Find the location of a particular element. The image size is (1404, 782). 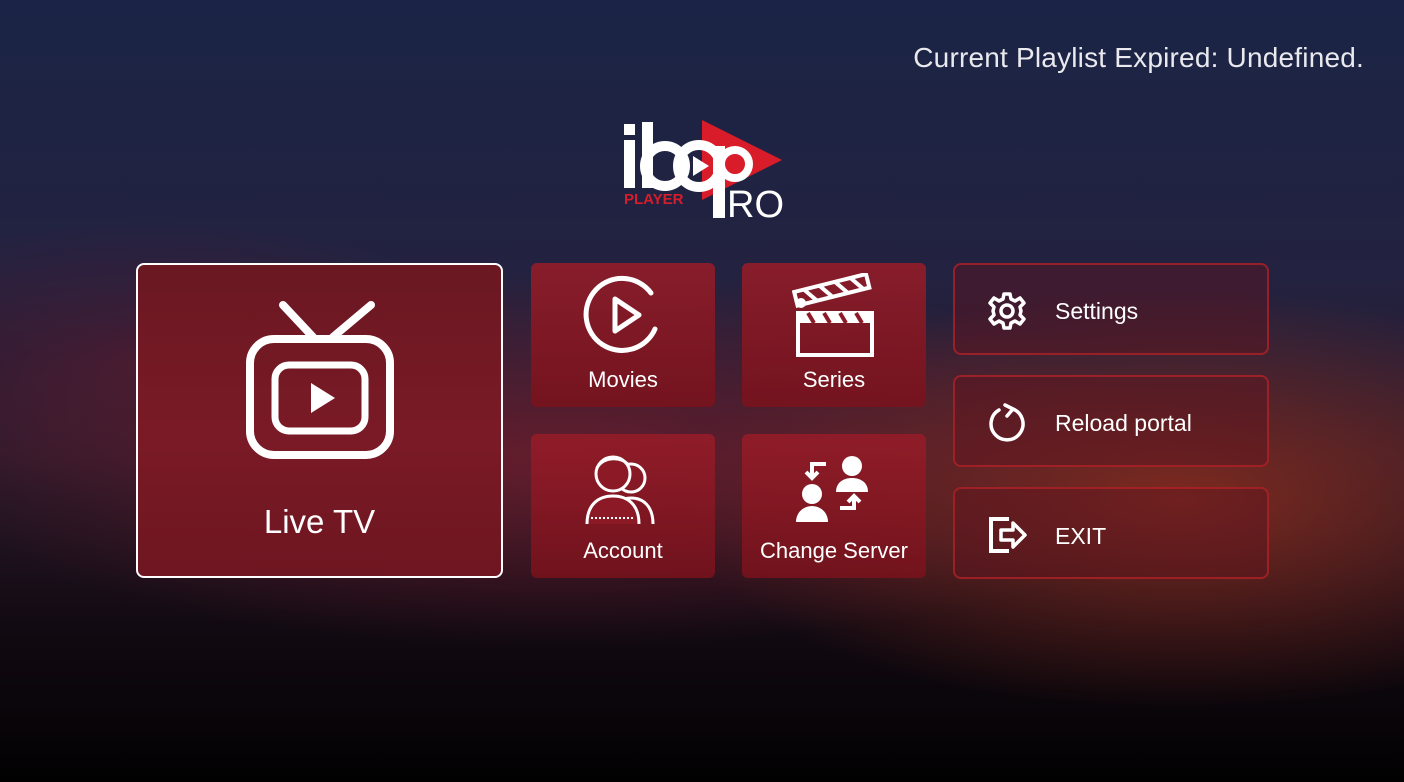

reload-label: Reload portal is located at coordinates (1123, 423).